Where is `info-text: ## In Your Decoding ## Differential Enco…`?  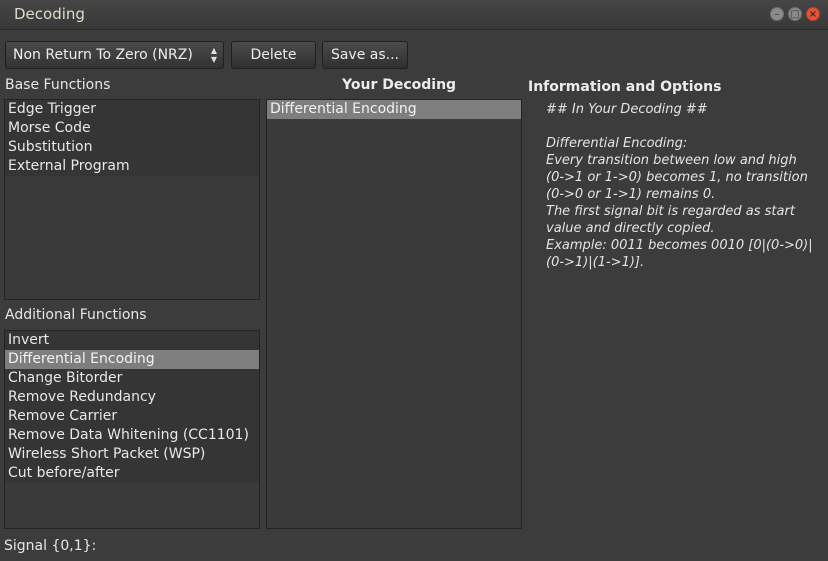
info-text: ## In Your Decoding ## Differential Enco… is located at coordinates (681, 186).